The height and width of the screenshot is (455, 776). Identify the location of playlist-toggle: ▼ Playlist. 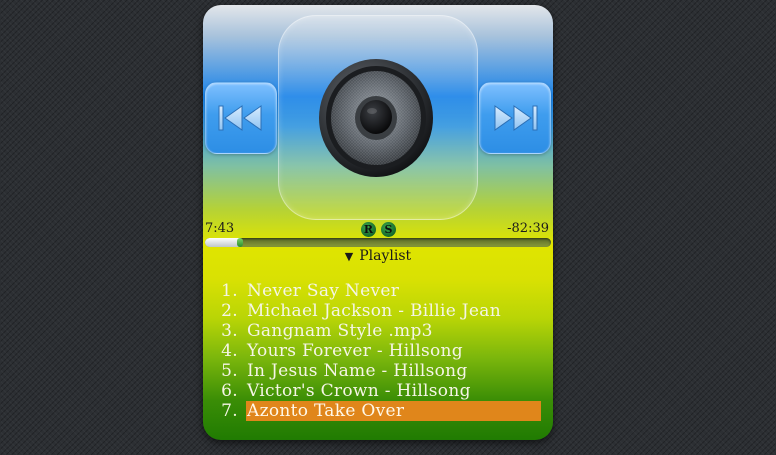
(378, 257).